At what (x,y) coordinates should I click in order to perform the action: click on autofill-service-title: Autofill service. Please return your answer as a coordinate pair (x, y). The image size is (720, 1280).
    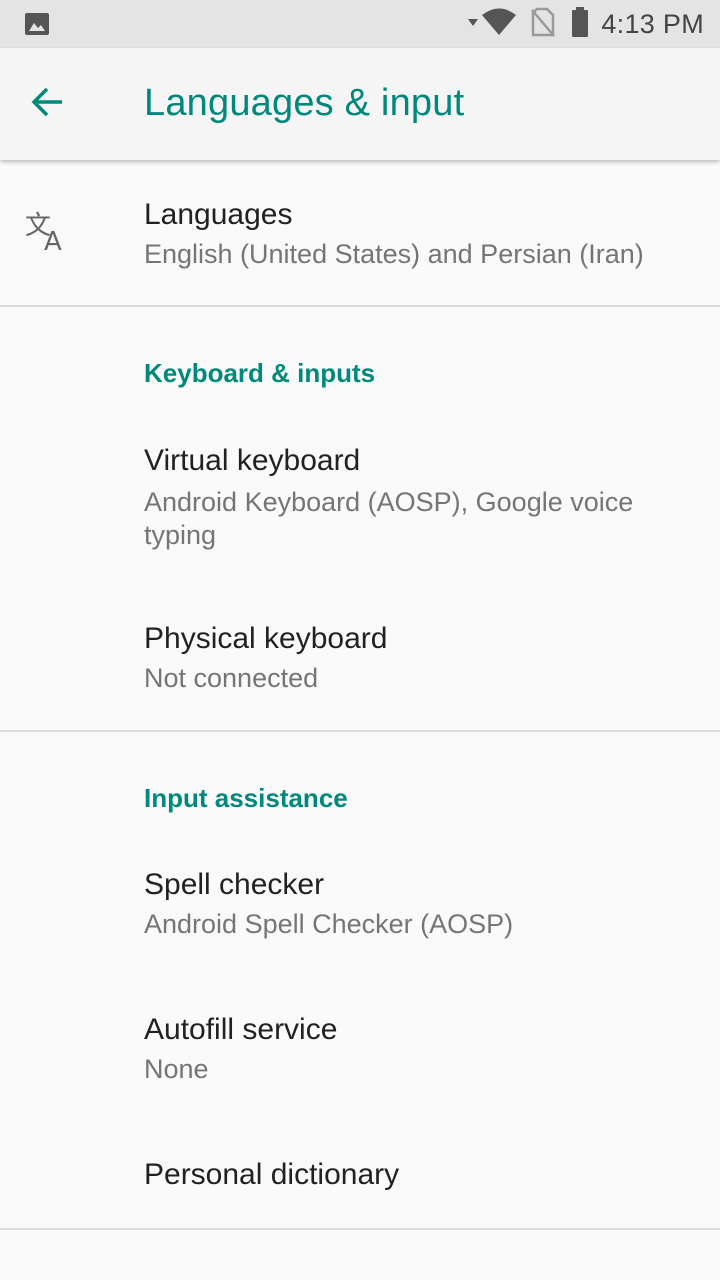
    Looking at the image, I should click on (241, 1029).